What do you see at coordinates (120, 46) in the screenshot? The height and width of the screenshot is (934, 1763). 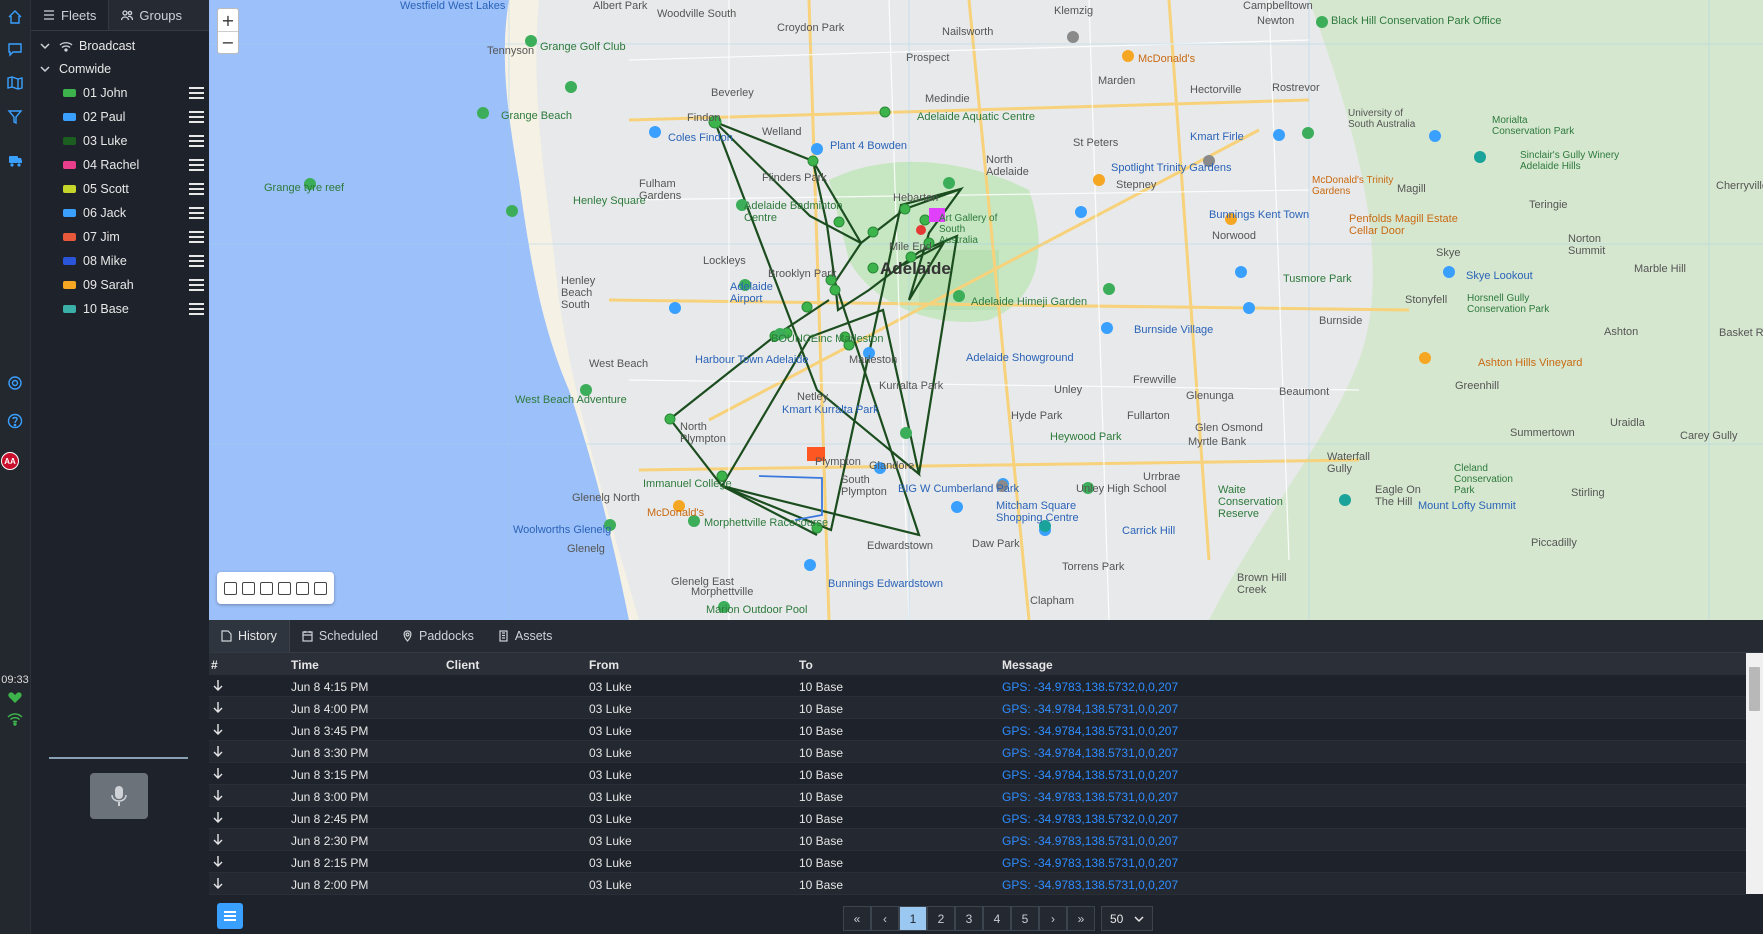 I see `group-broadcast: Broadcast` at bounding box center [120, 46].